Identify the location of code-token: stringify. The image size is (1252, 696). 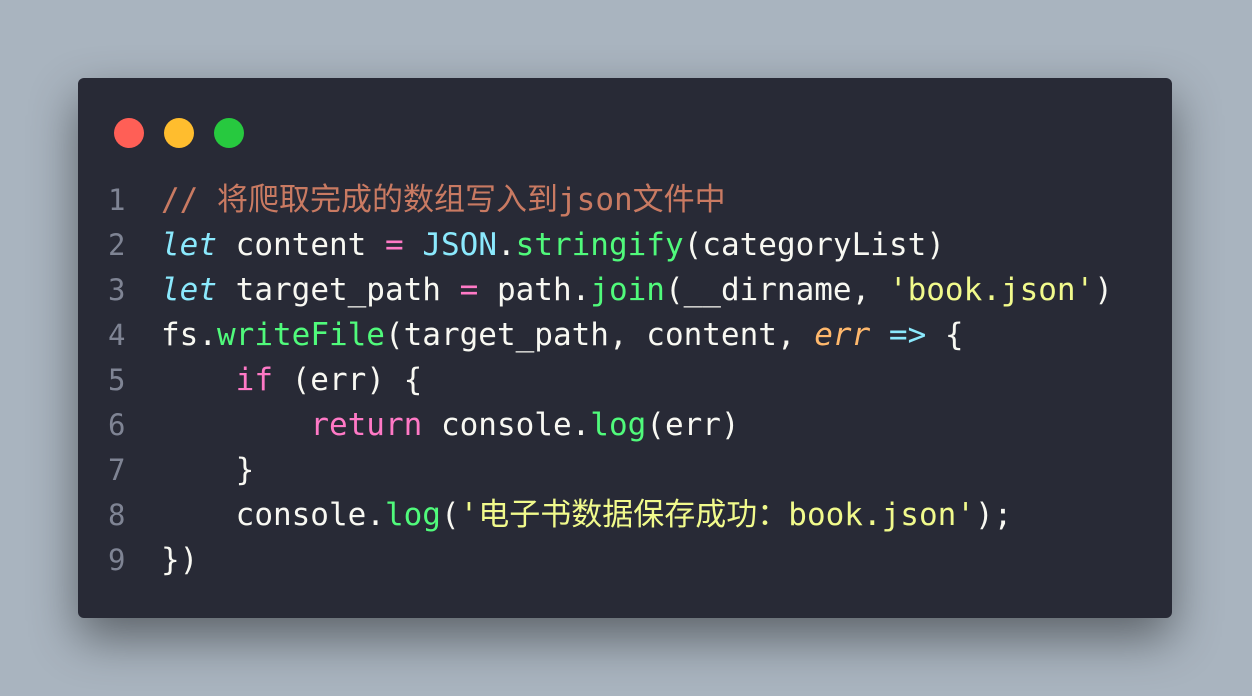
(599, 245).